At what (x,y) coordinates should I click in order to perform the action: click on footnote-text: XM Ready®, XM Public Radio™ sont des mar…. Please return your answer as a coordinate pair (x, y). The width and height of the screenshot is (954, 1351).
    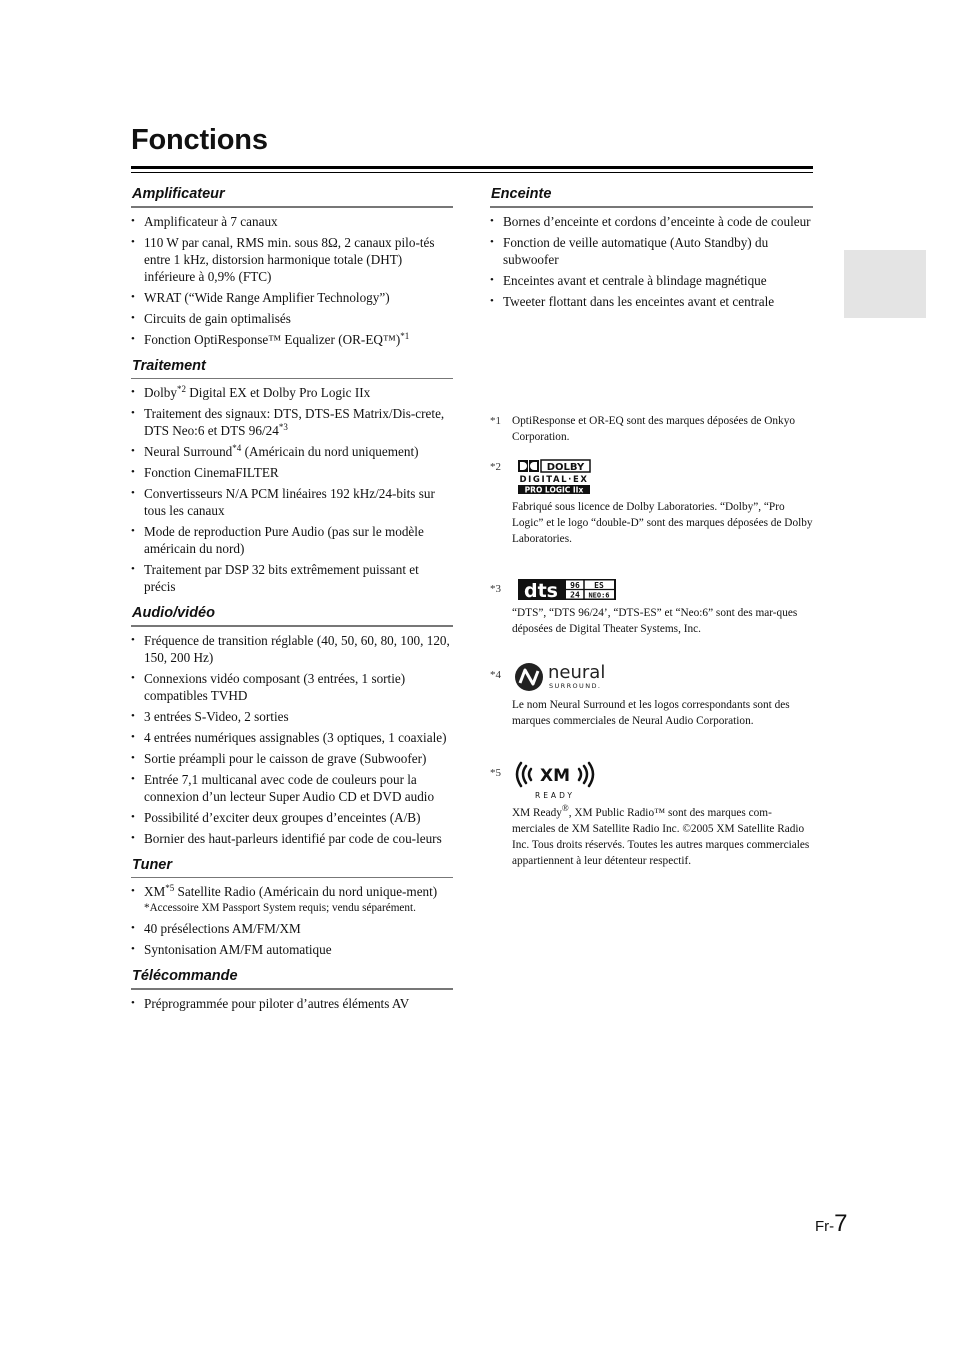
    Looking at the image, I should click on (661, 835).